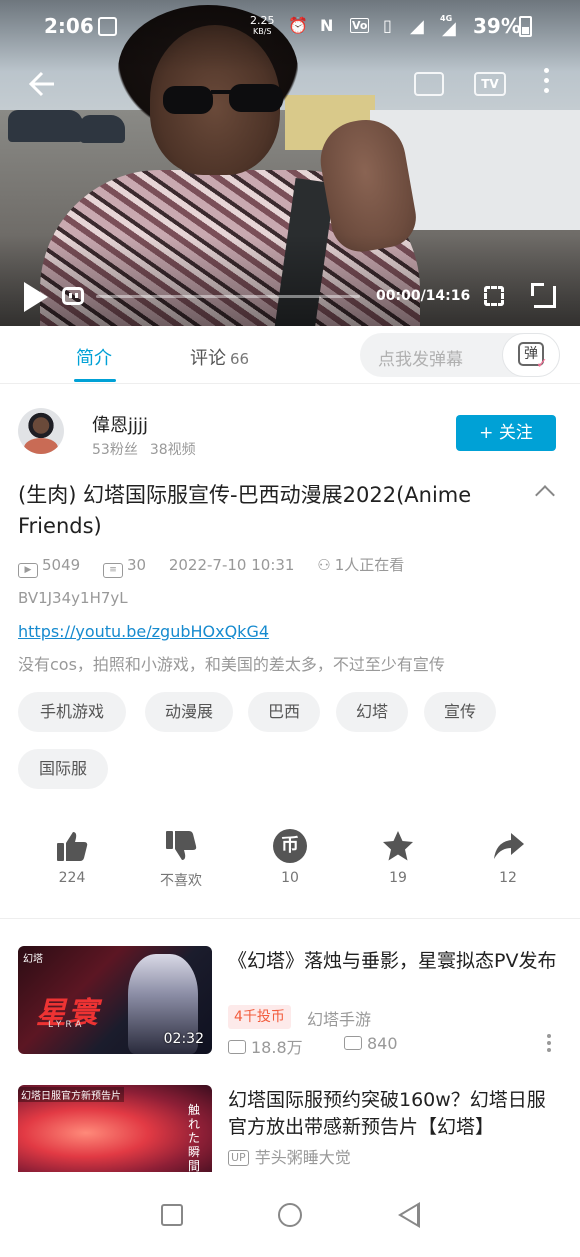 The image size is (580, 1257). What do you see at coordinates (72, 712) in the screenshot?
I see `tag-chip: 手机游戏` at bounding box center [72, 712].